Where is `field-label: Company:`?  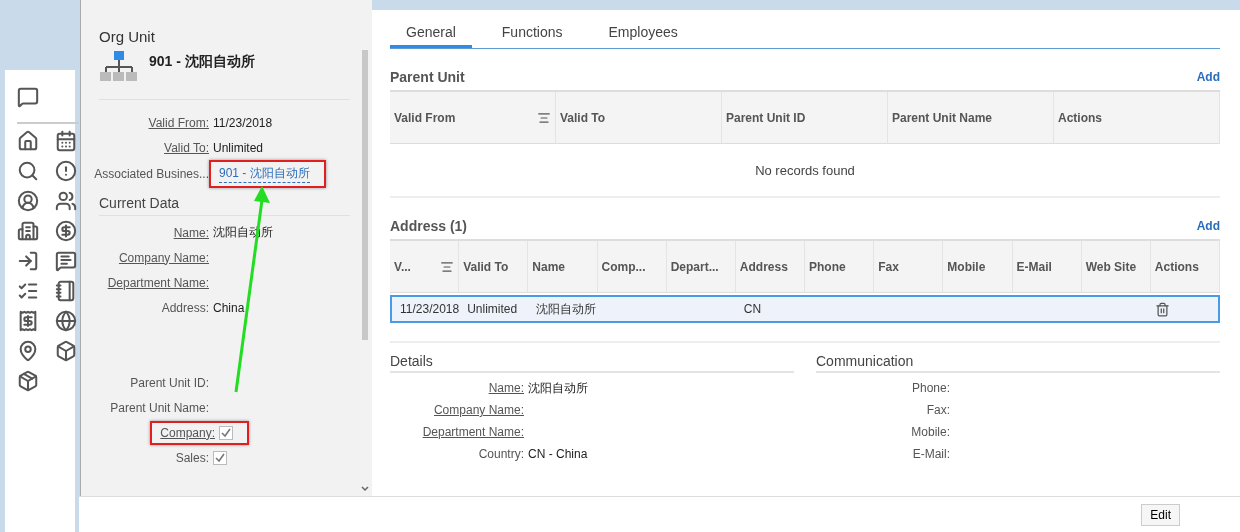 field-label: Company: is located at coordinates (187, 432).